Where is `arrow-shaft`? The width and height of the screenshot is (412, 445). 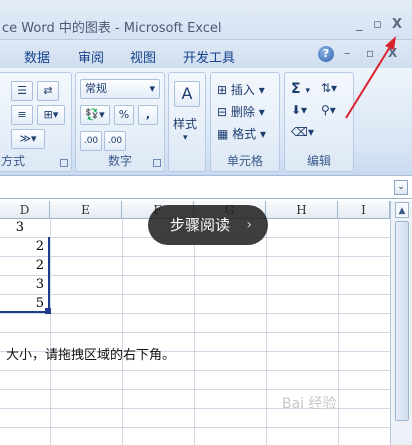
arrow-shaft is located at coordinates (369, 80).